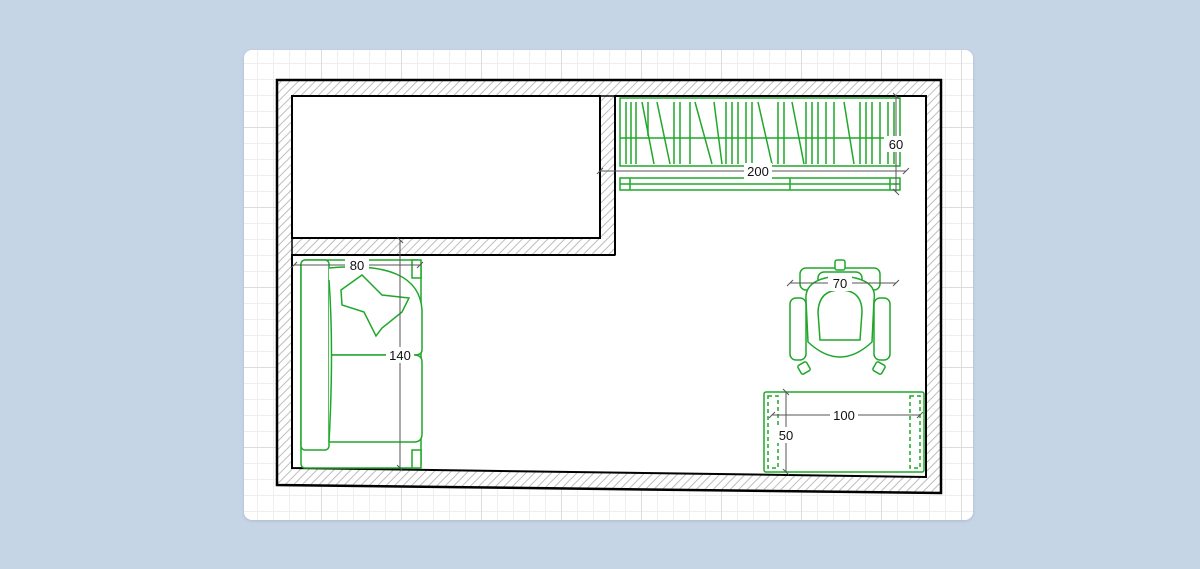  What do you see at coordinates (786, 435) in the screenshot?
I see `desk-depth-label: 50` at bounding box center [786, 435].